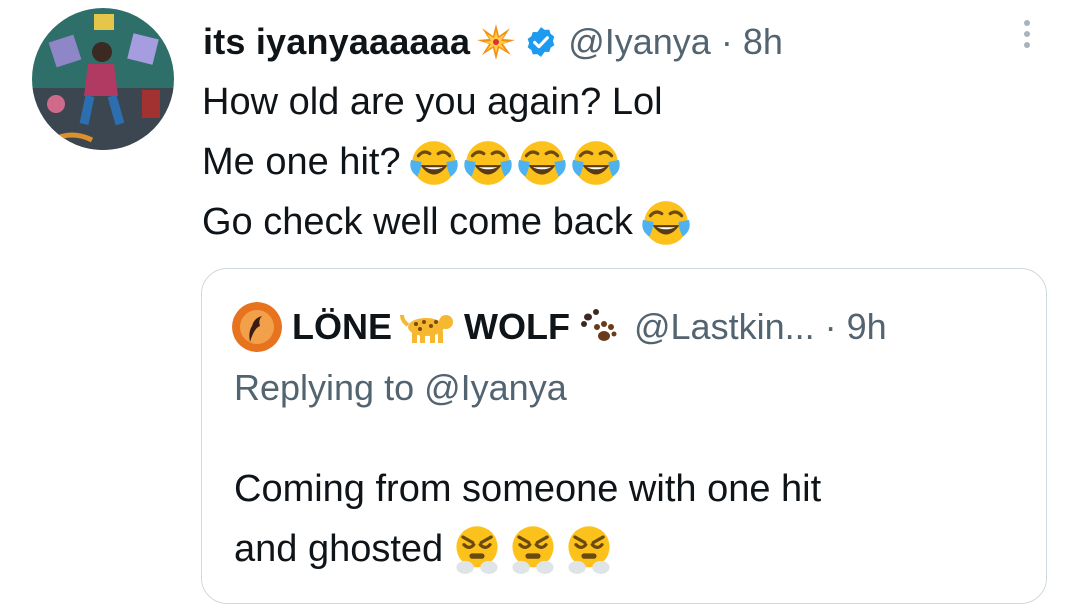 The width and height of the screenshot is (1080, 609). I want to click on user-avatar, so click(103, 79).